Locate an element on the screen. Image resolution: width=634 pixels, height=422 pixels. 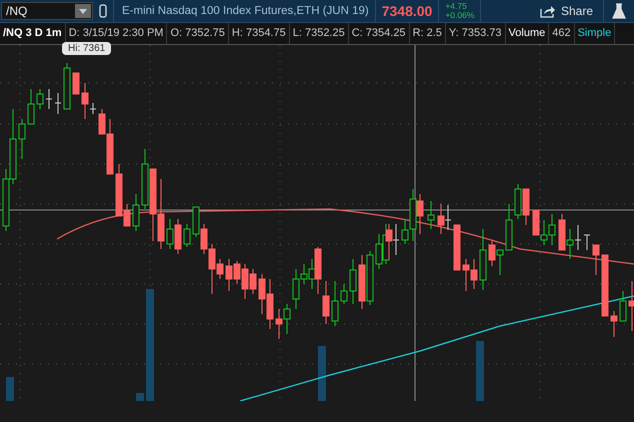
instrument-description: E-mini Nasdaq 100 Index Futures,ETH (JUN 19) is located at coordinates (245, 11).